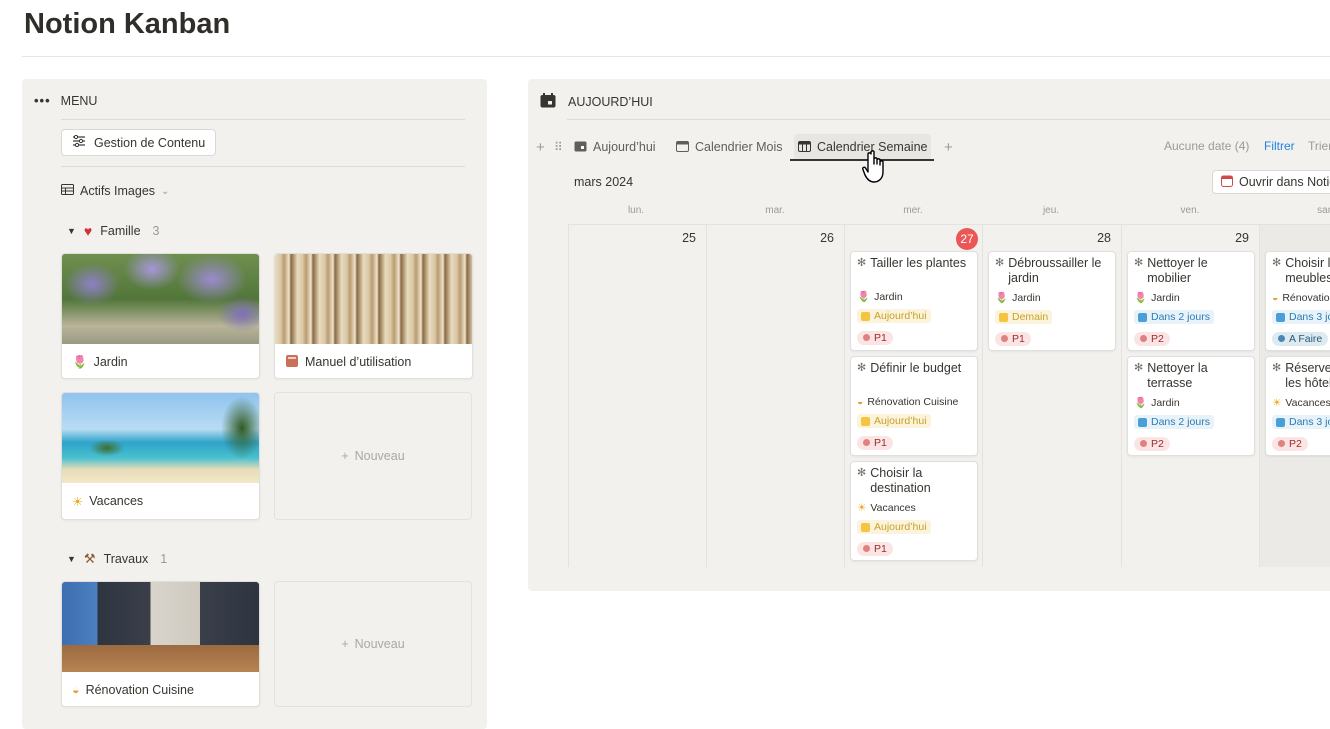 Image resolution: width=1330 pixels, height=729 pixels. What do you see at coordinates (79, 100) in the screenshot?
I see `menu-label: MENU` at bounding box center [79, 100].